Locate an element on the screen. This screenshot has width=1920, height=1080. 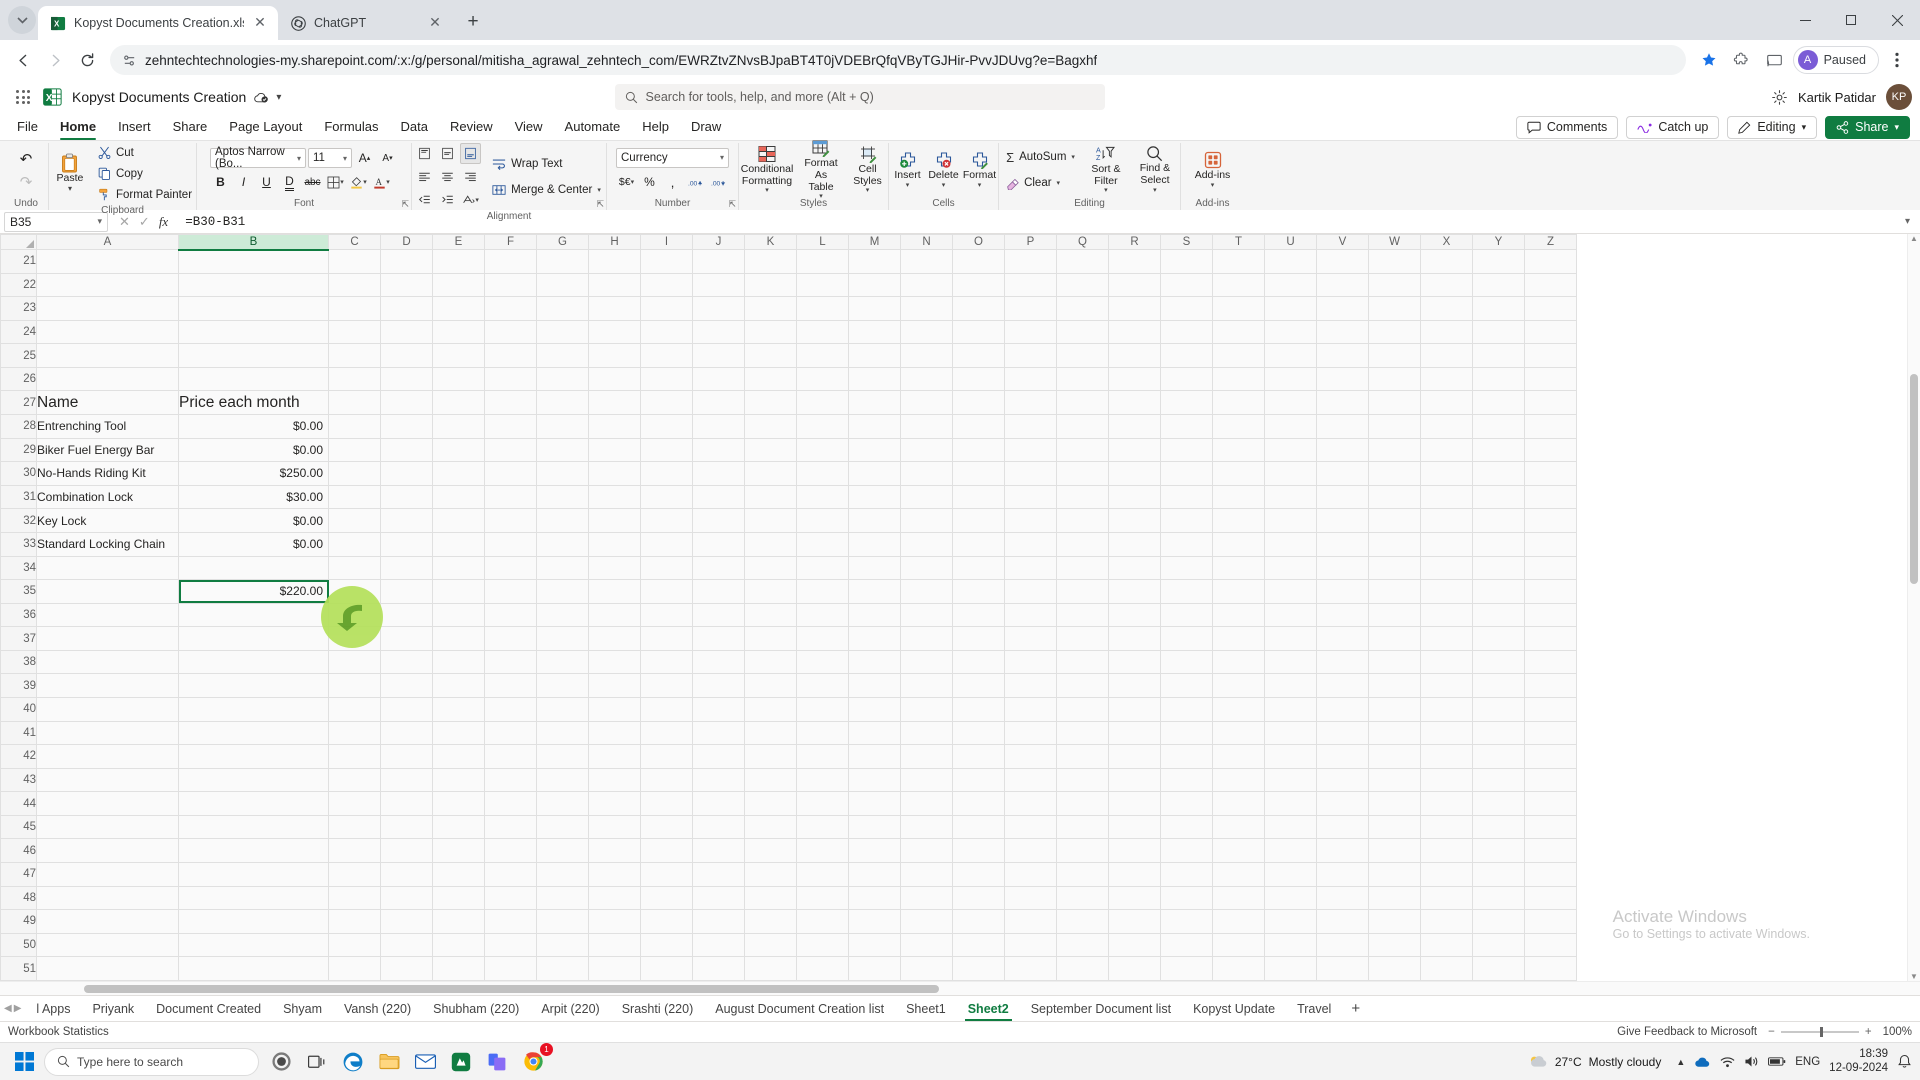
cell-Z29 is located at coordinates (1550, 450).